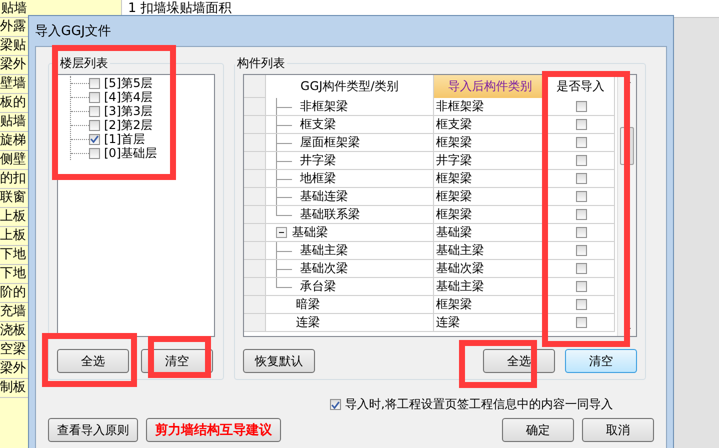  What do you see at coordinates (124, 139) in the screenshot?
I see `floor-item: [1]首层` at bounding box center [124, 139].